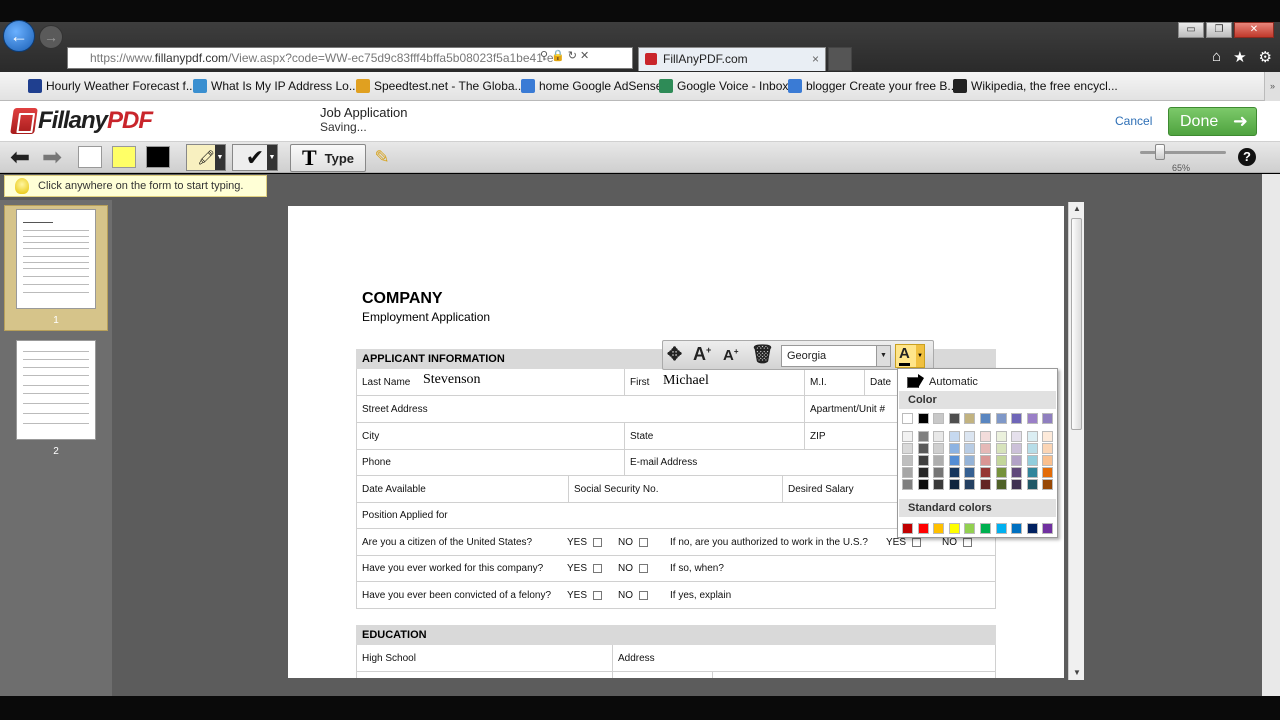 This screenshot has height=720, width=1280. I want to click on stop-icon: ✕, so click(586, 56).